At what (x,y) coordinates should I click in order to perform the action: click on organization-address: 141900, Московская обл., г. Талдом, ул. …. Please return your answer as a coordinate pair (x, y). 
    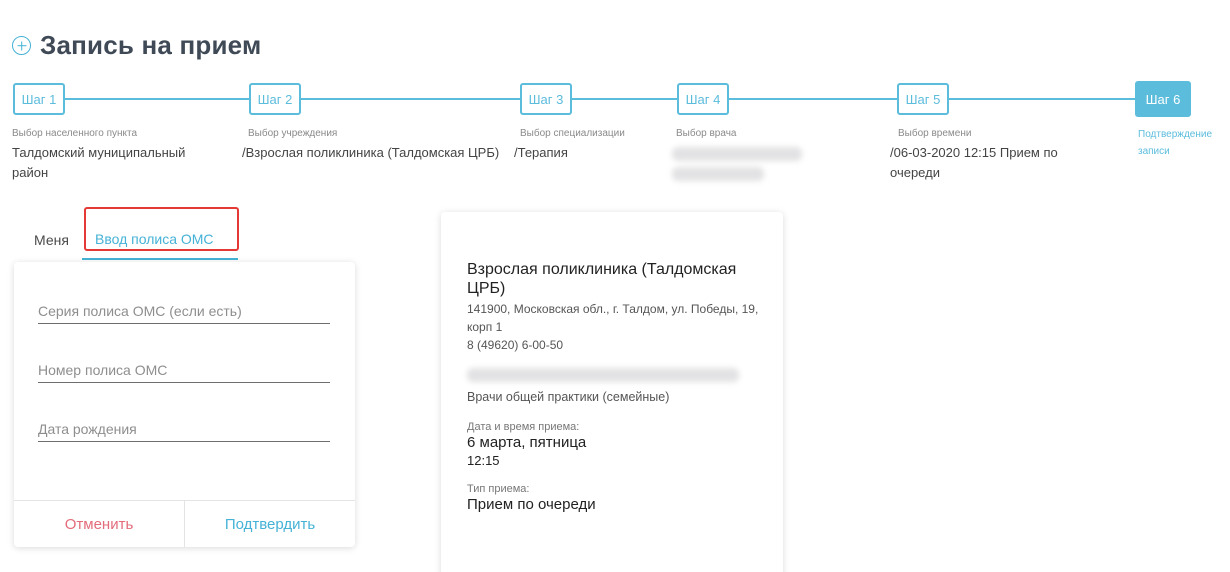
    Looking at the image, I should click on (613, 318).